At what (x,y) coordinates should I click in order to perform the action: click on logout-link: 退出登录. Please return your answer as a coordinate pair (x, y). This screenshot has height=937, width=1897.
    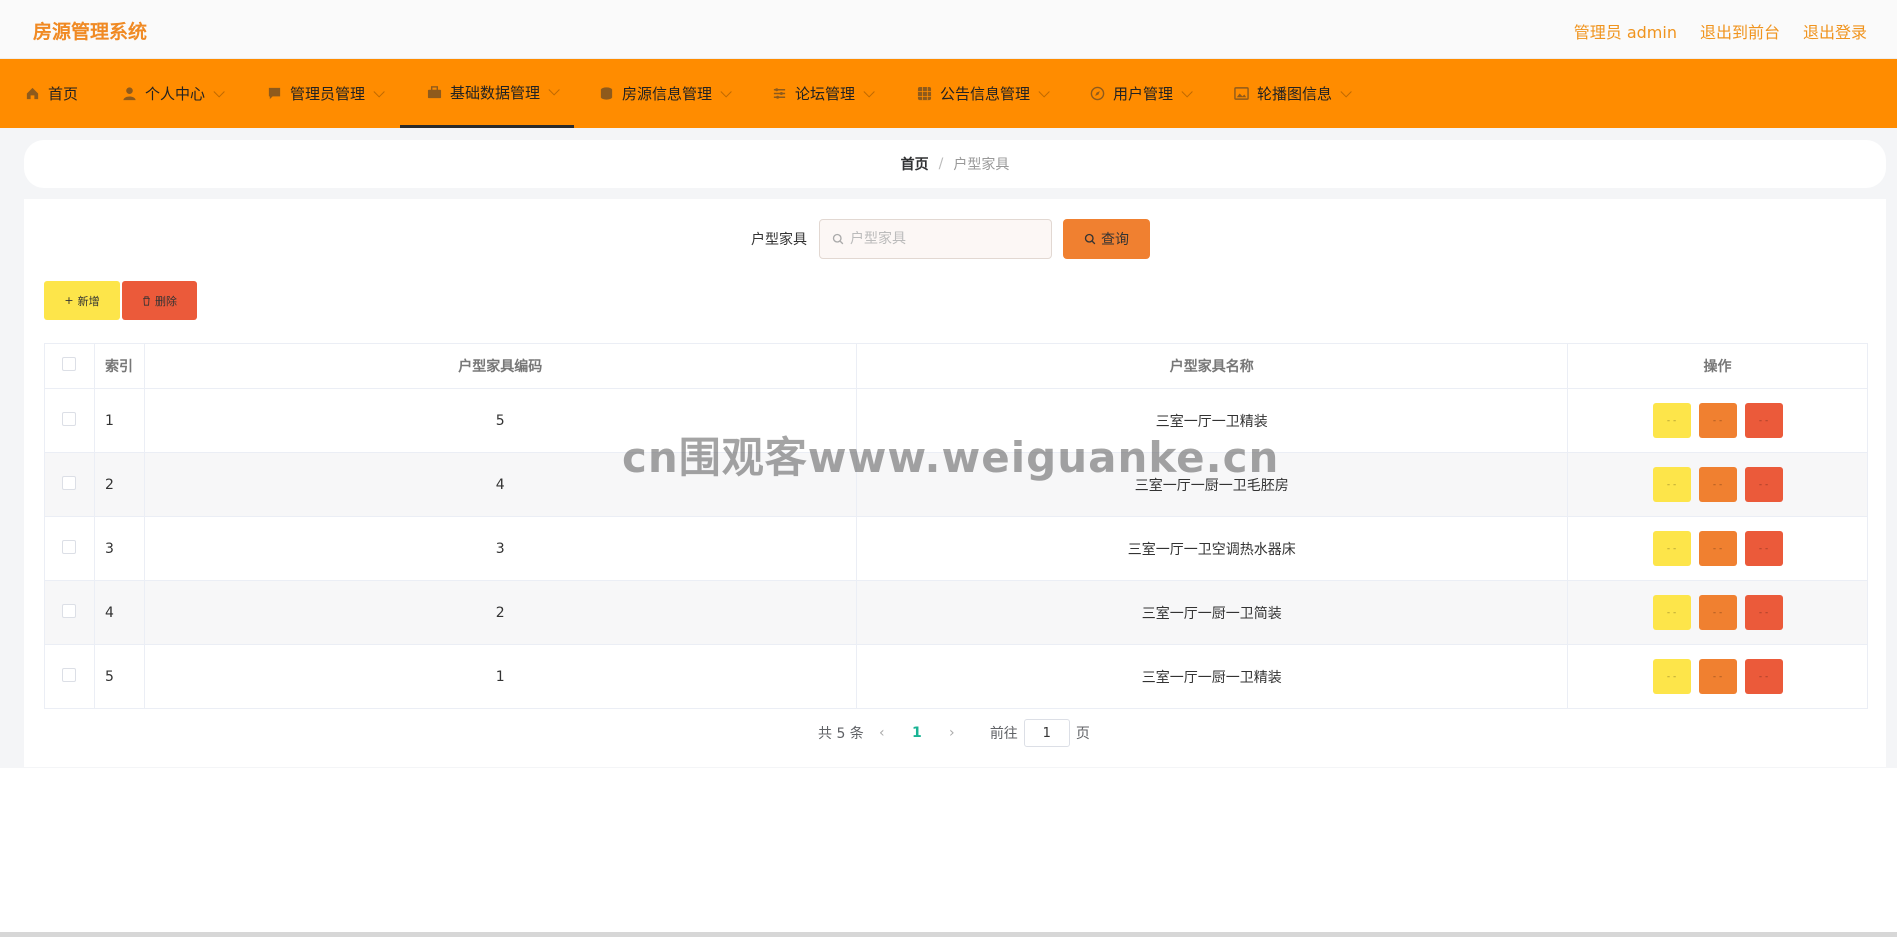
    Looking at the image, I should click on (1835, 31).